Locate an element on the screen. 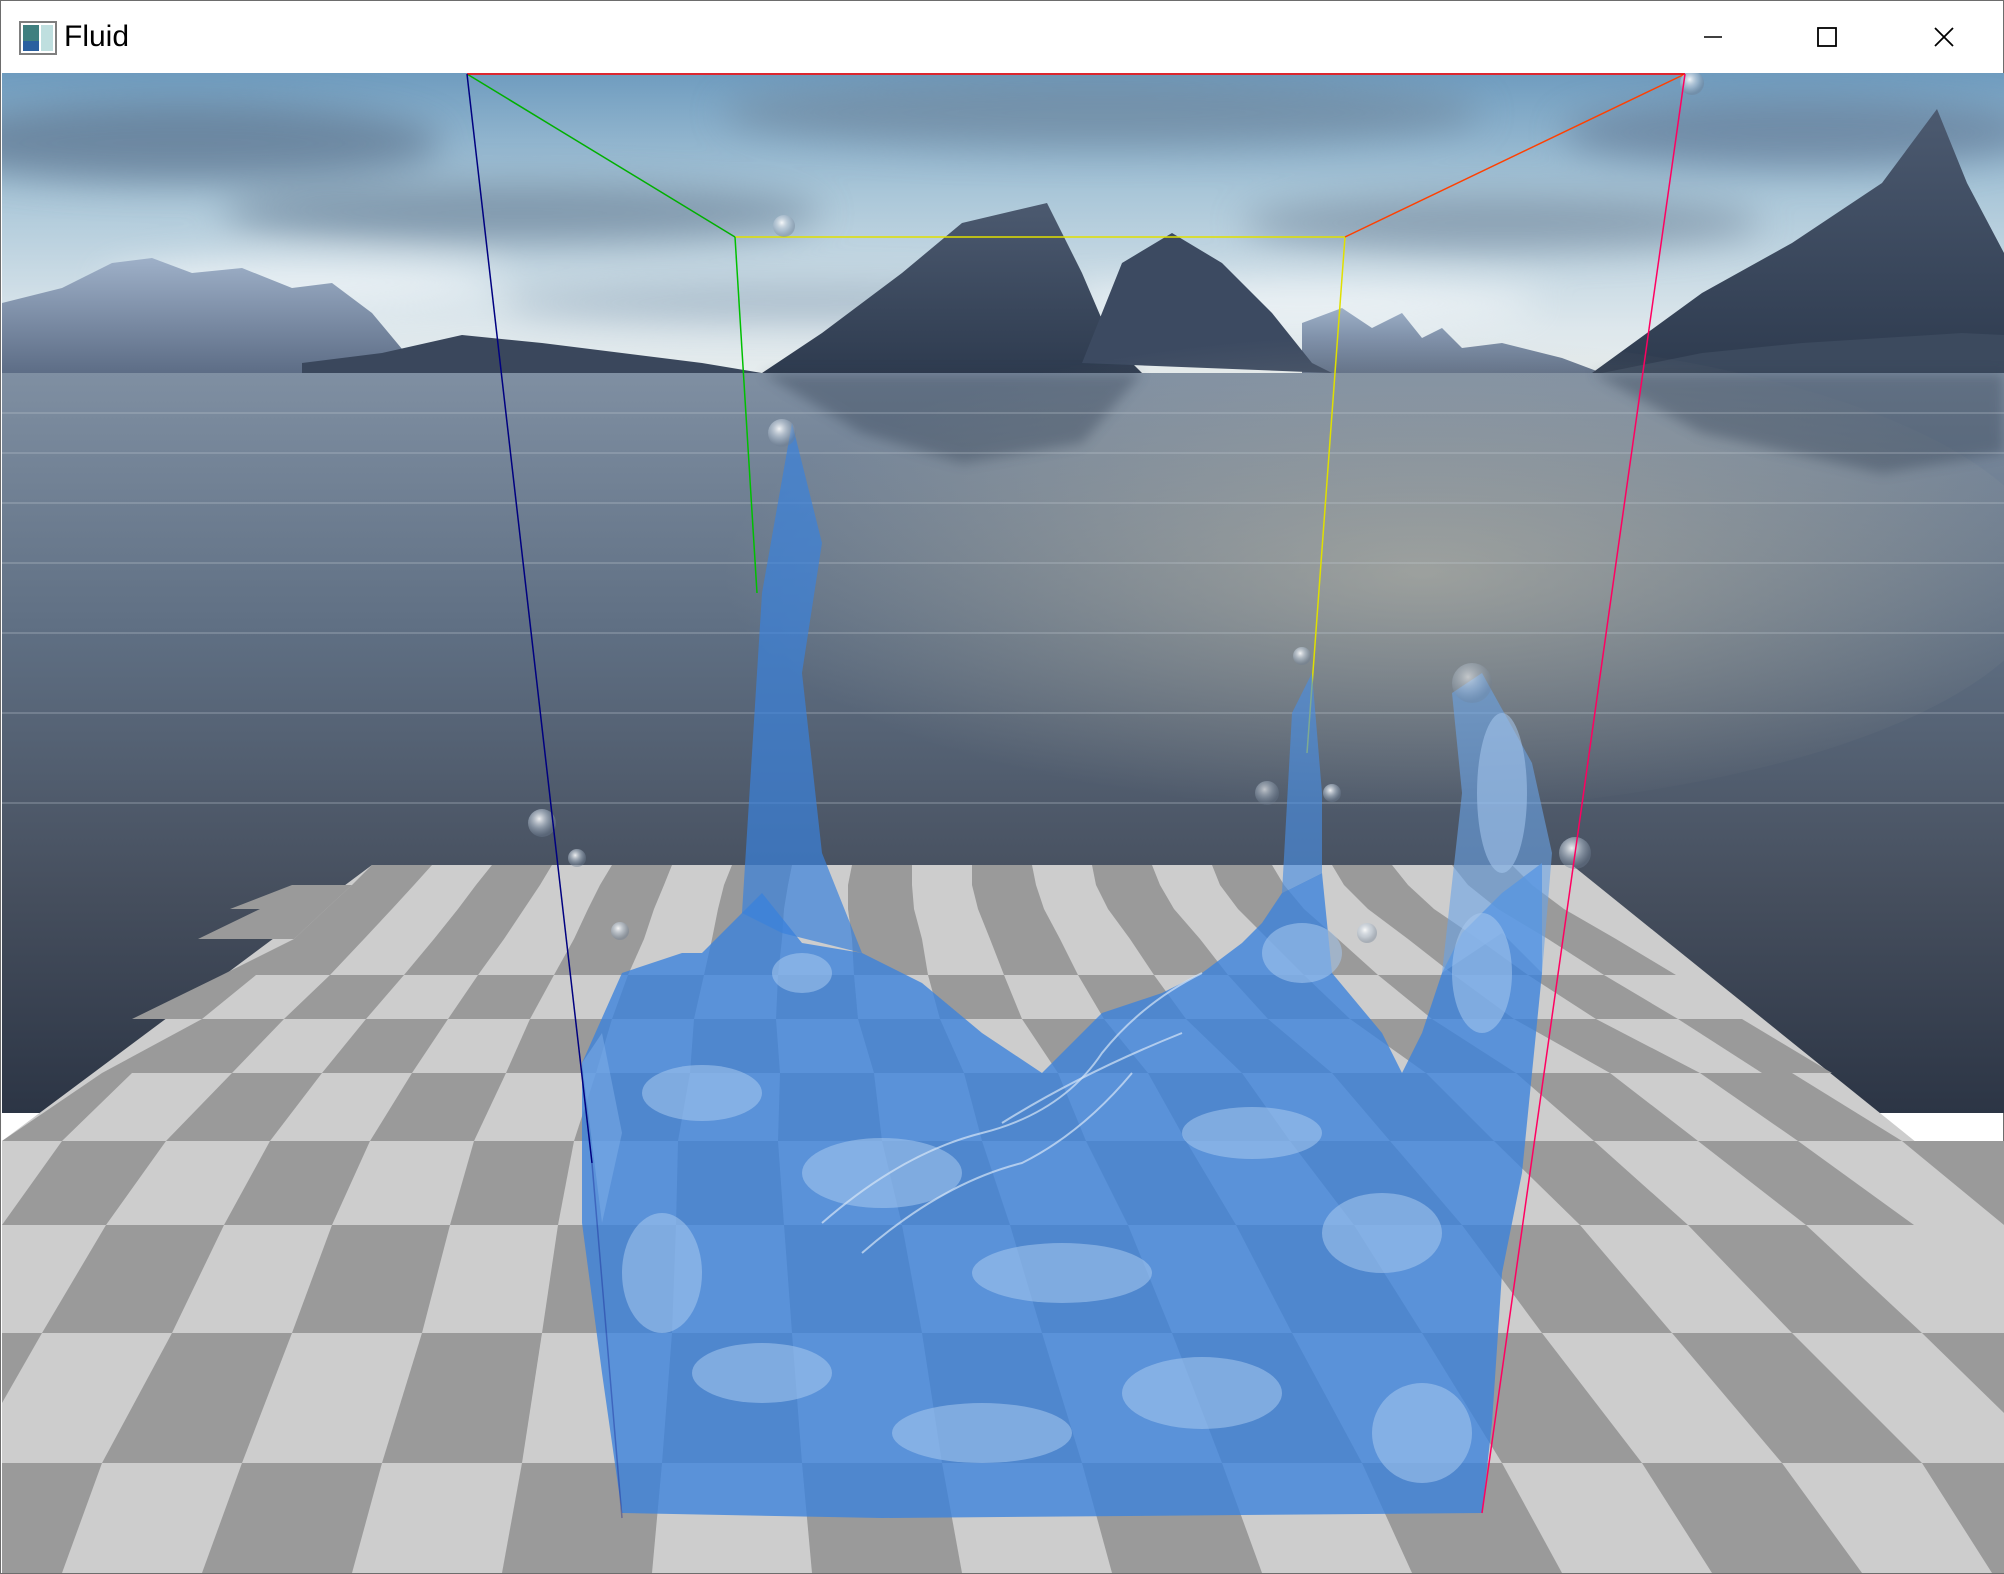 The height and width of the screenshot is (1574, 2004). maximize-button is located at coordinates (1827, 37).